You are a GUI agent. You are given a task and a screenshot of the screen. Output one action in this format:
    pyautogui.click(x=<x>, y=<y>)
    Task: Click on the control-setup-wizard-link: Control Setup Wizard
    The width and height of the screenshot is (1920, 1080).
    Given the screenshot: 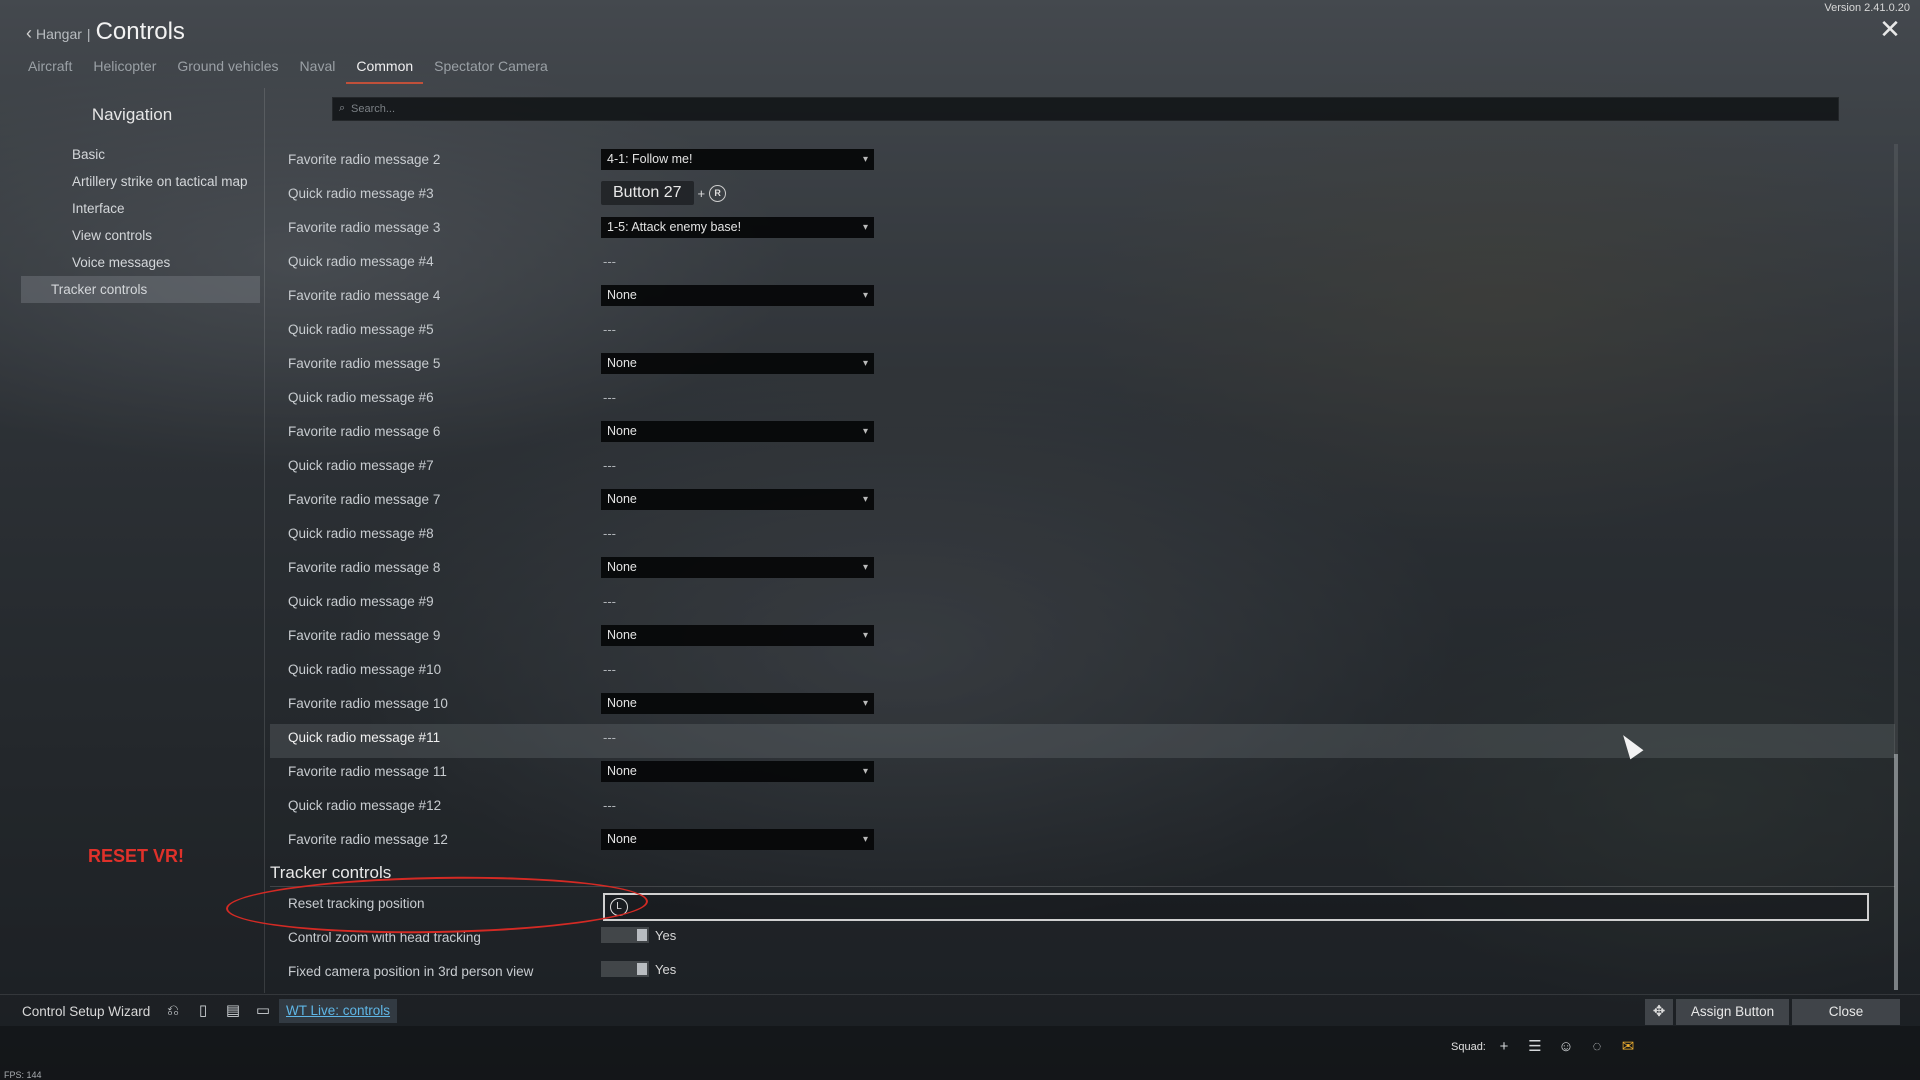 What is the action you would take?
    pyautogui.click(x=86, y=1011)
    